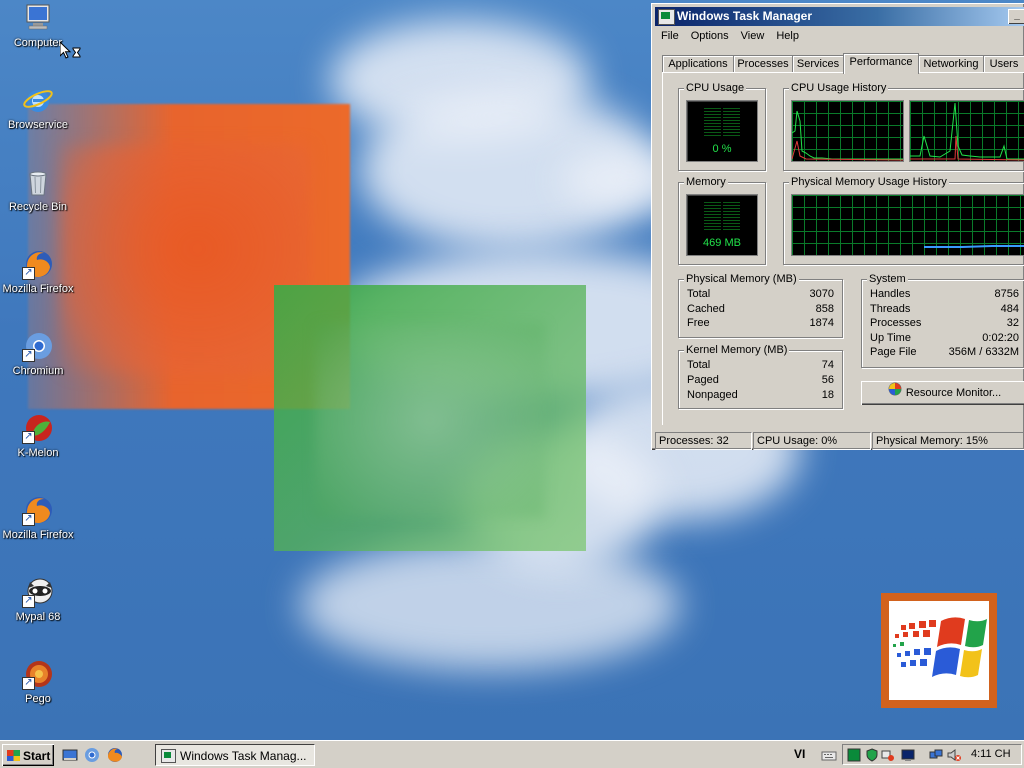  I want to click on memory-meter: 469 MB, so click(722, 225).